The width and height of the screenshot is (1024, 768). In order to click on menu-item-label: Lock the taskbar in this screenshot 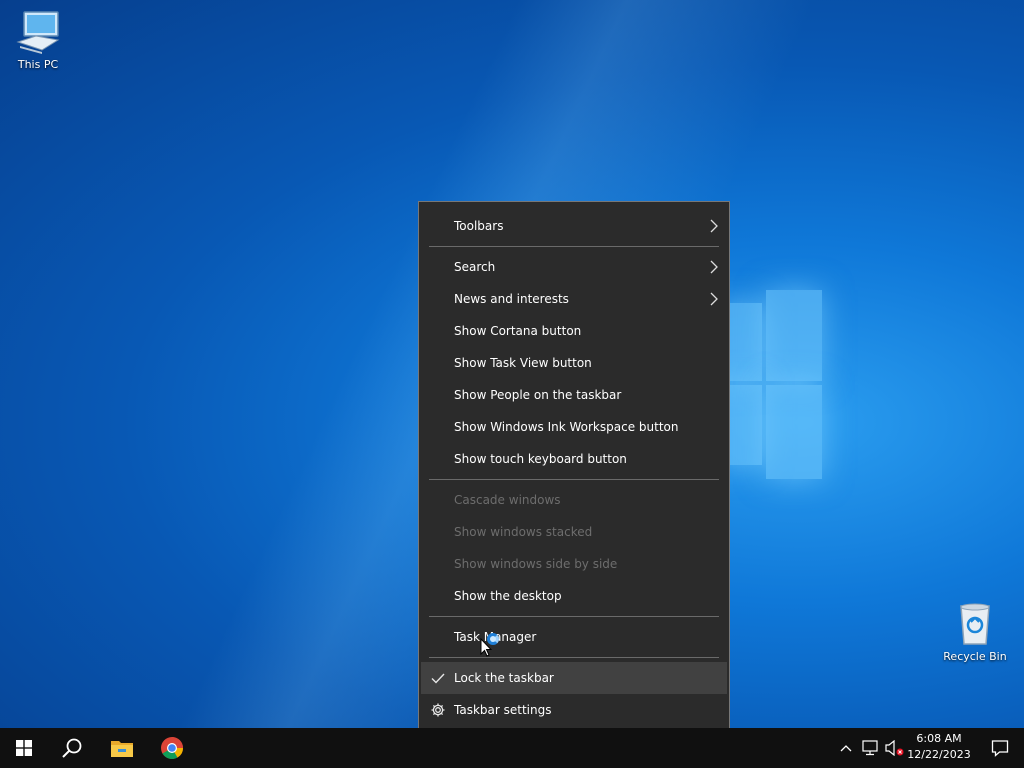, I will do `click(504, 678)`.